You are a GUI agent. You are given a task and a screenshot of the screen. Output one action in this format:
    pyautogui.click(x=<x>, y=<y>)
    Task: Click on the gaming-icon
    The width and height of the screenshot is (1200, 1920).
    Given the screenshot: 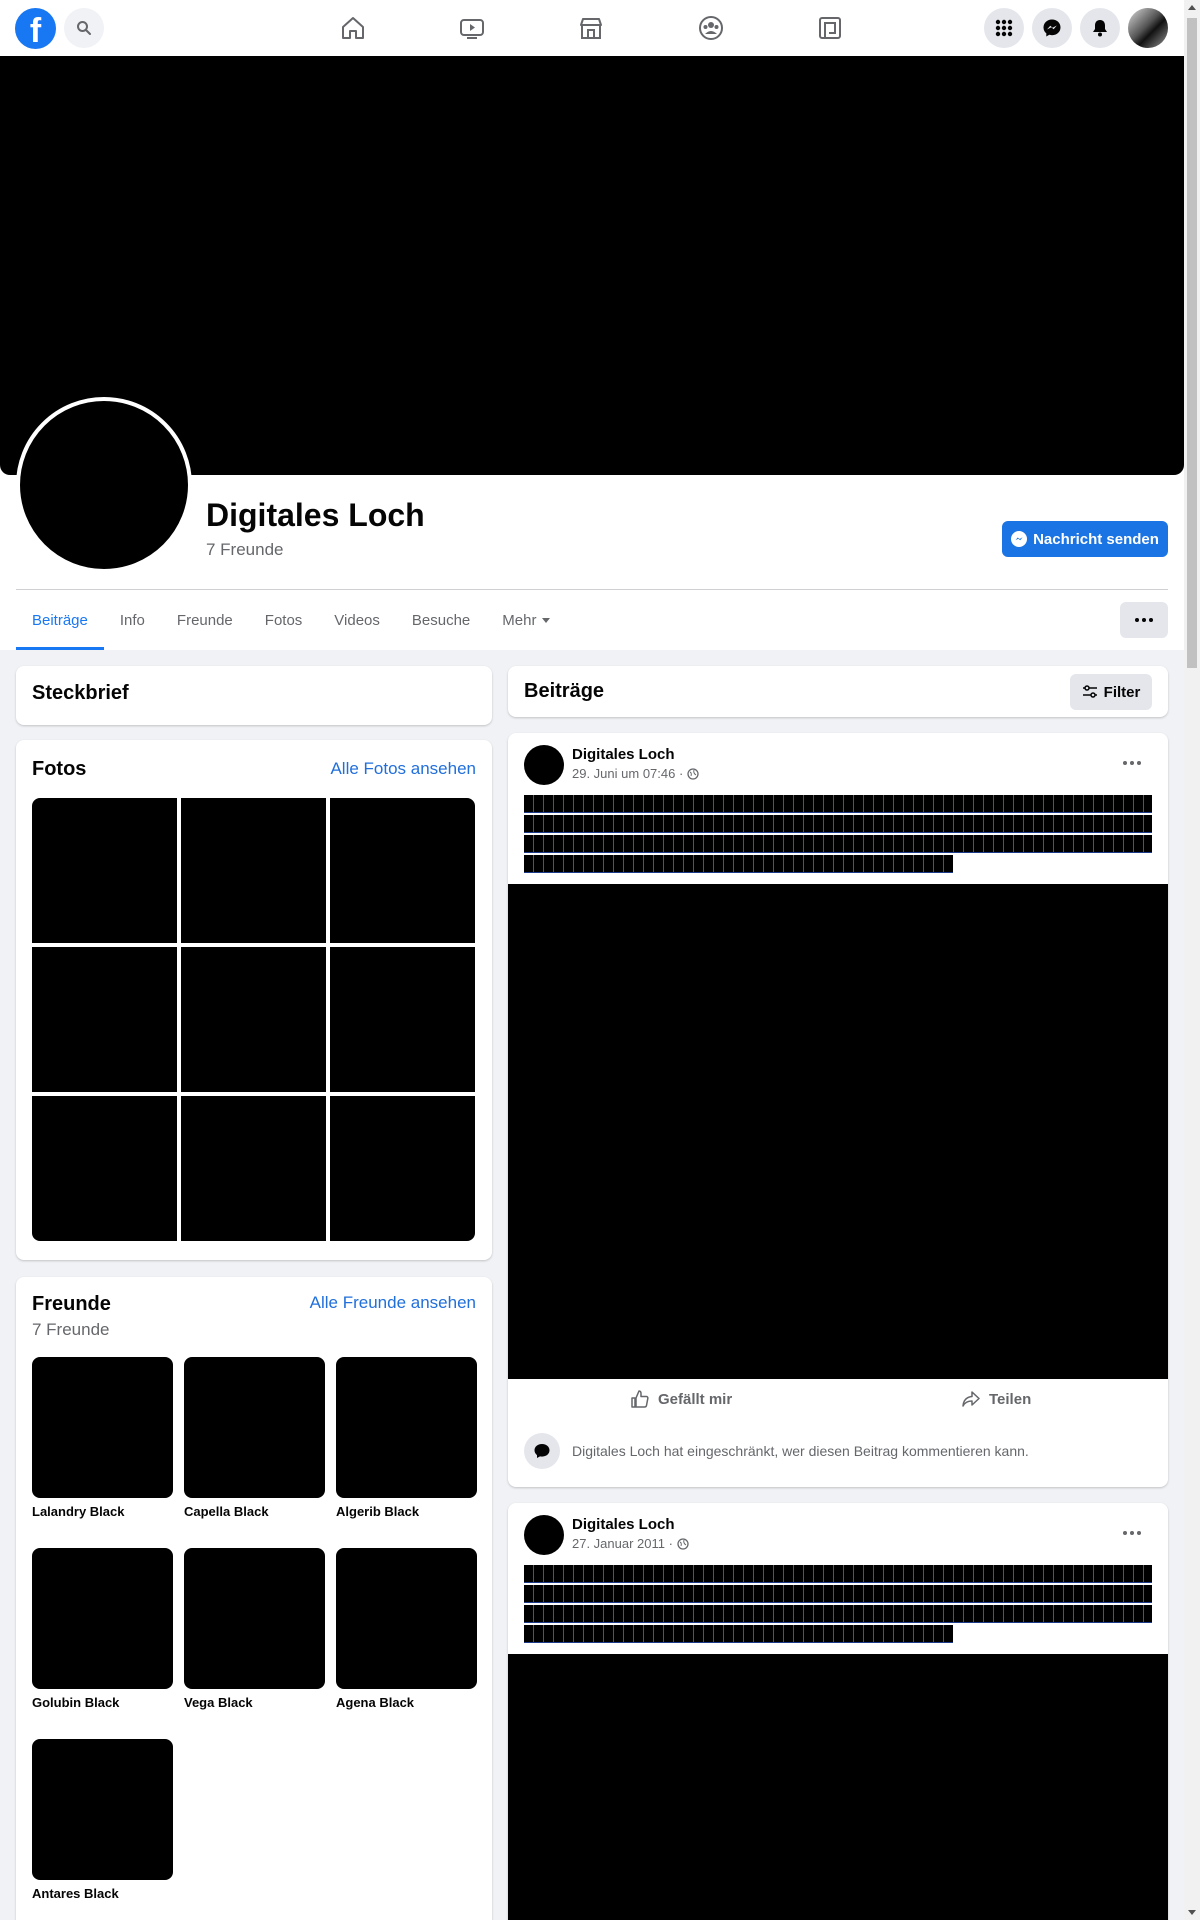 What is the action you would take?
    pyautogui.click(x=830, y=28)
    